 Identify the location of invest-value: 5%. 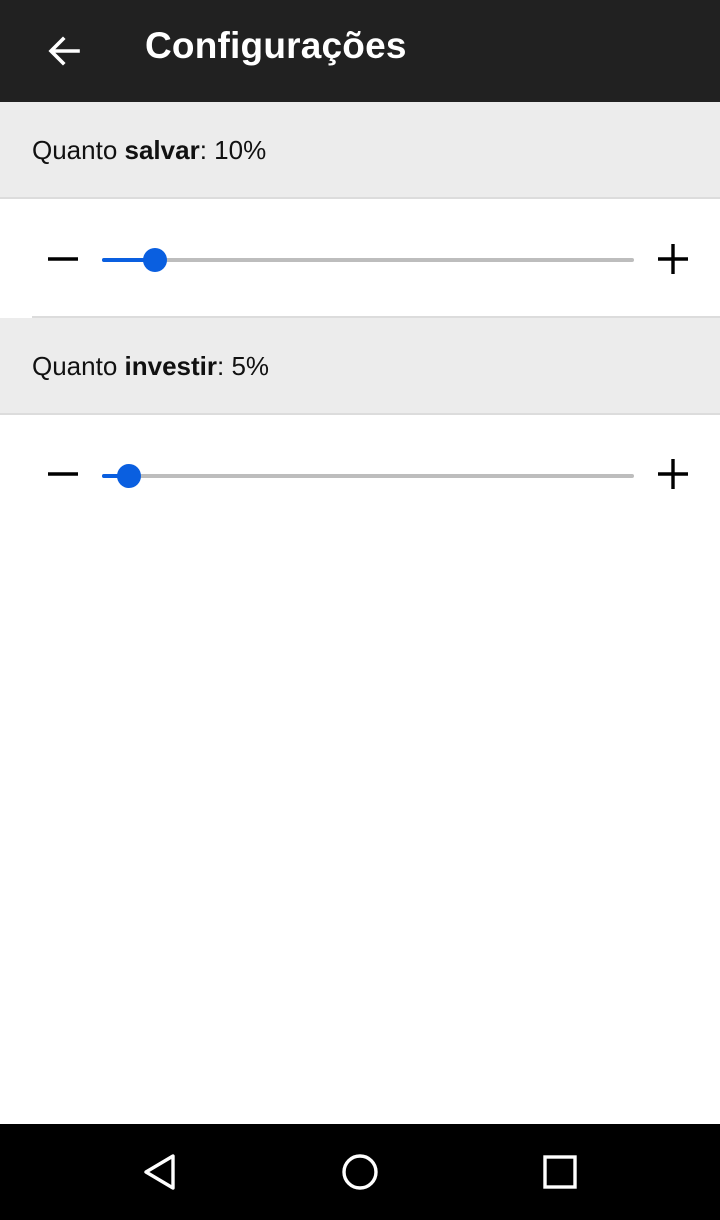
(250, 366).